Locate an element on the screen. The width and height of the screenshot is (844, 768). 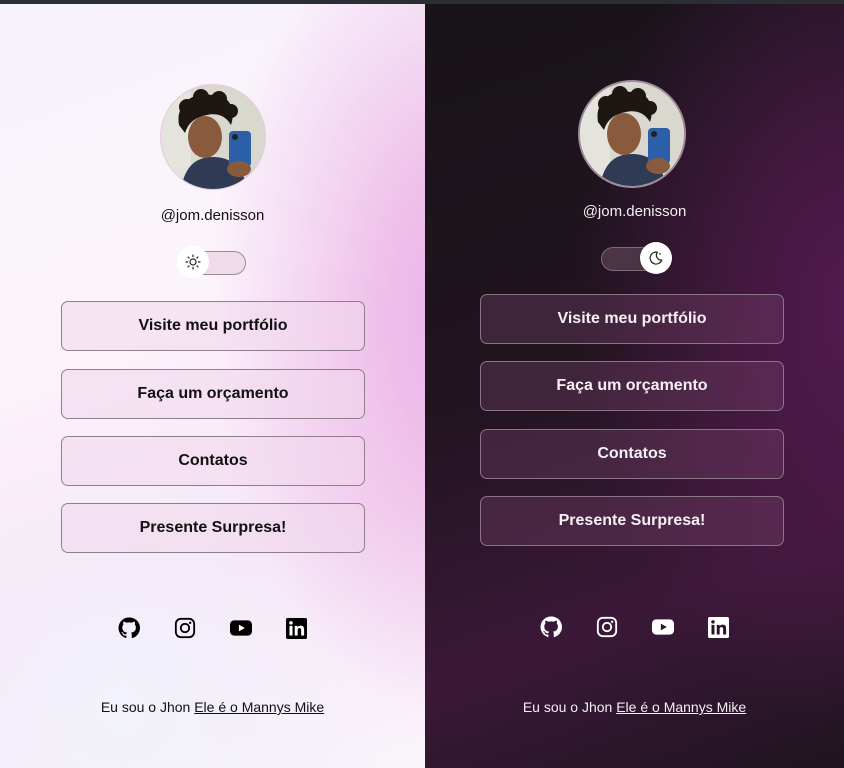
moon-icon is located at coordinates (656, 258).